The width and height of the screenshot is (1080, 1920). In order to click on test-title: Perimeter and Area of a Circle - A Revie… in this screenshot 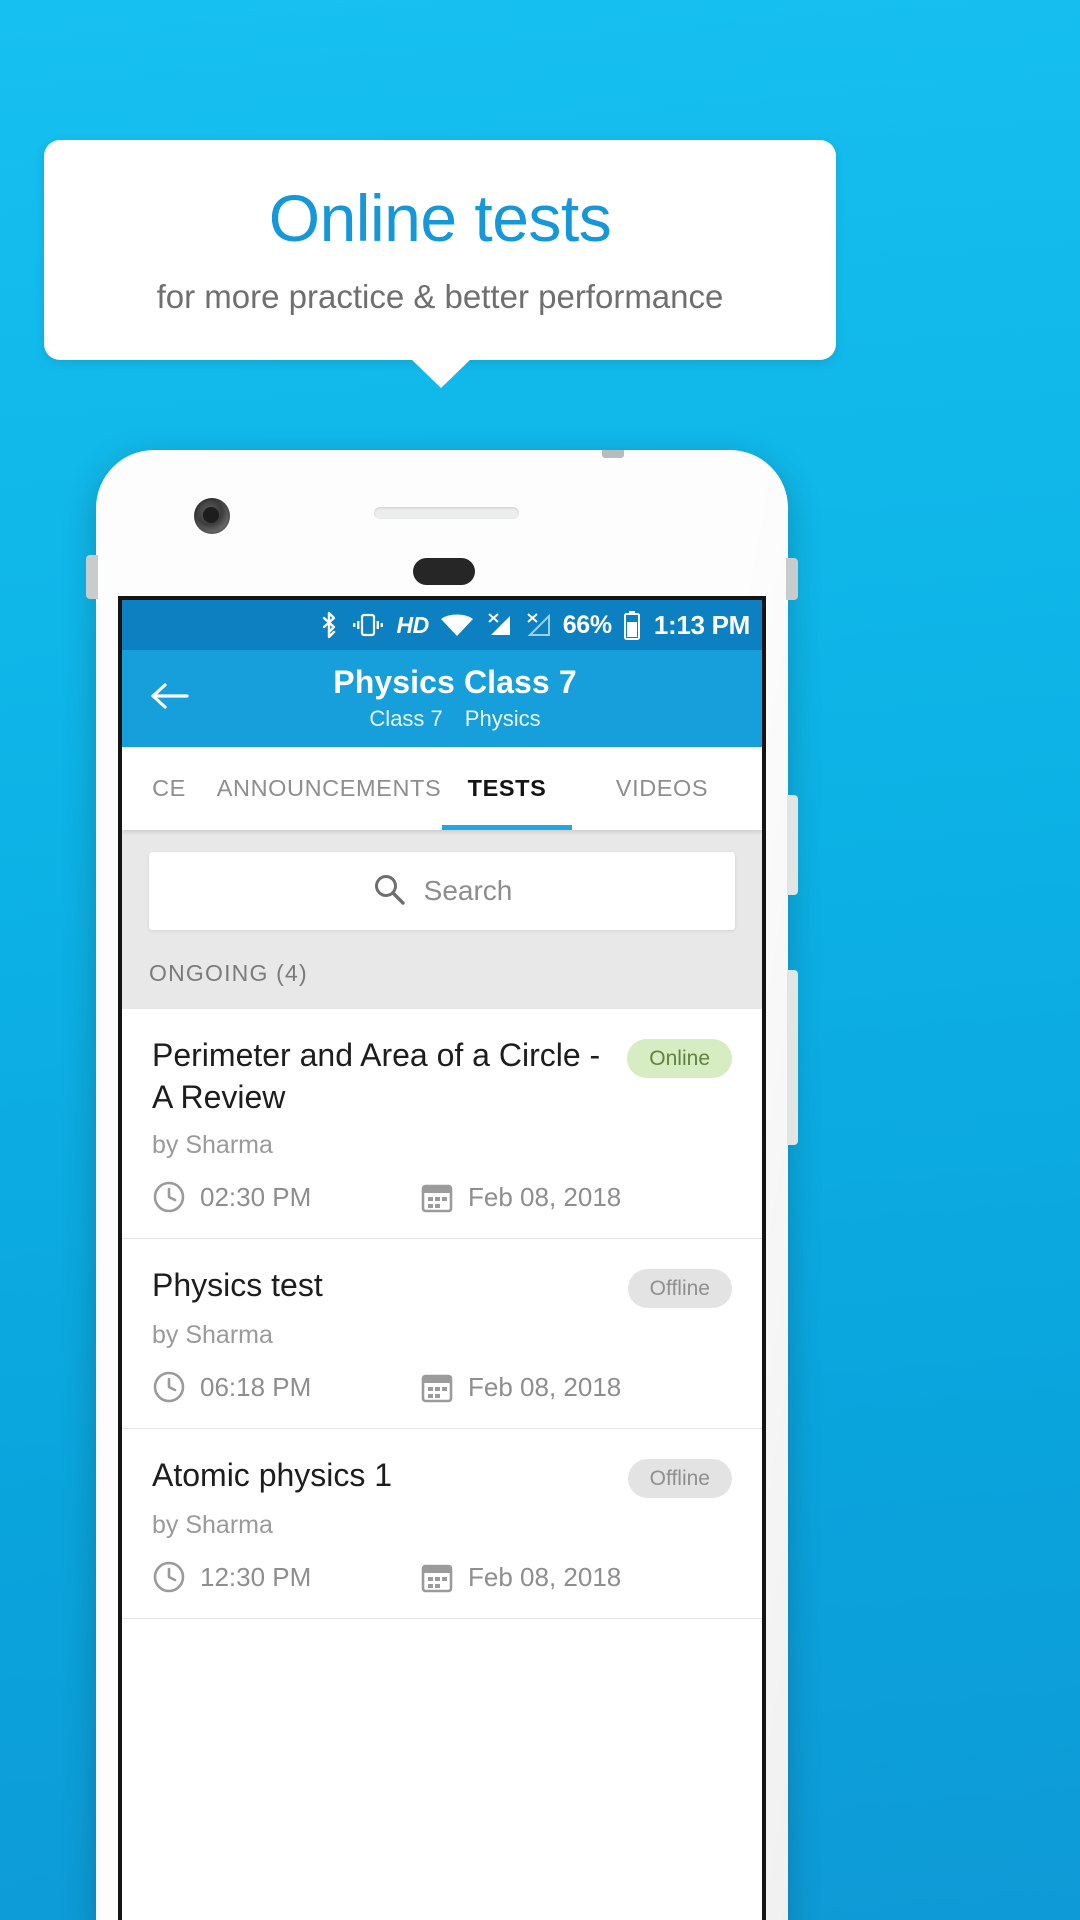, I will do `click(376, 1076)`.